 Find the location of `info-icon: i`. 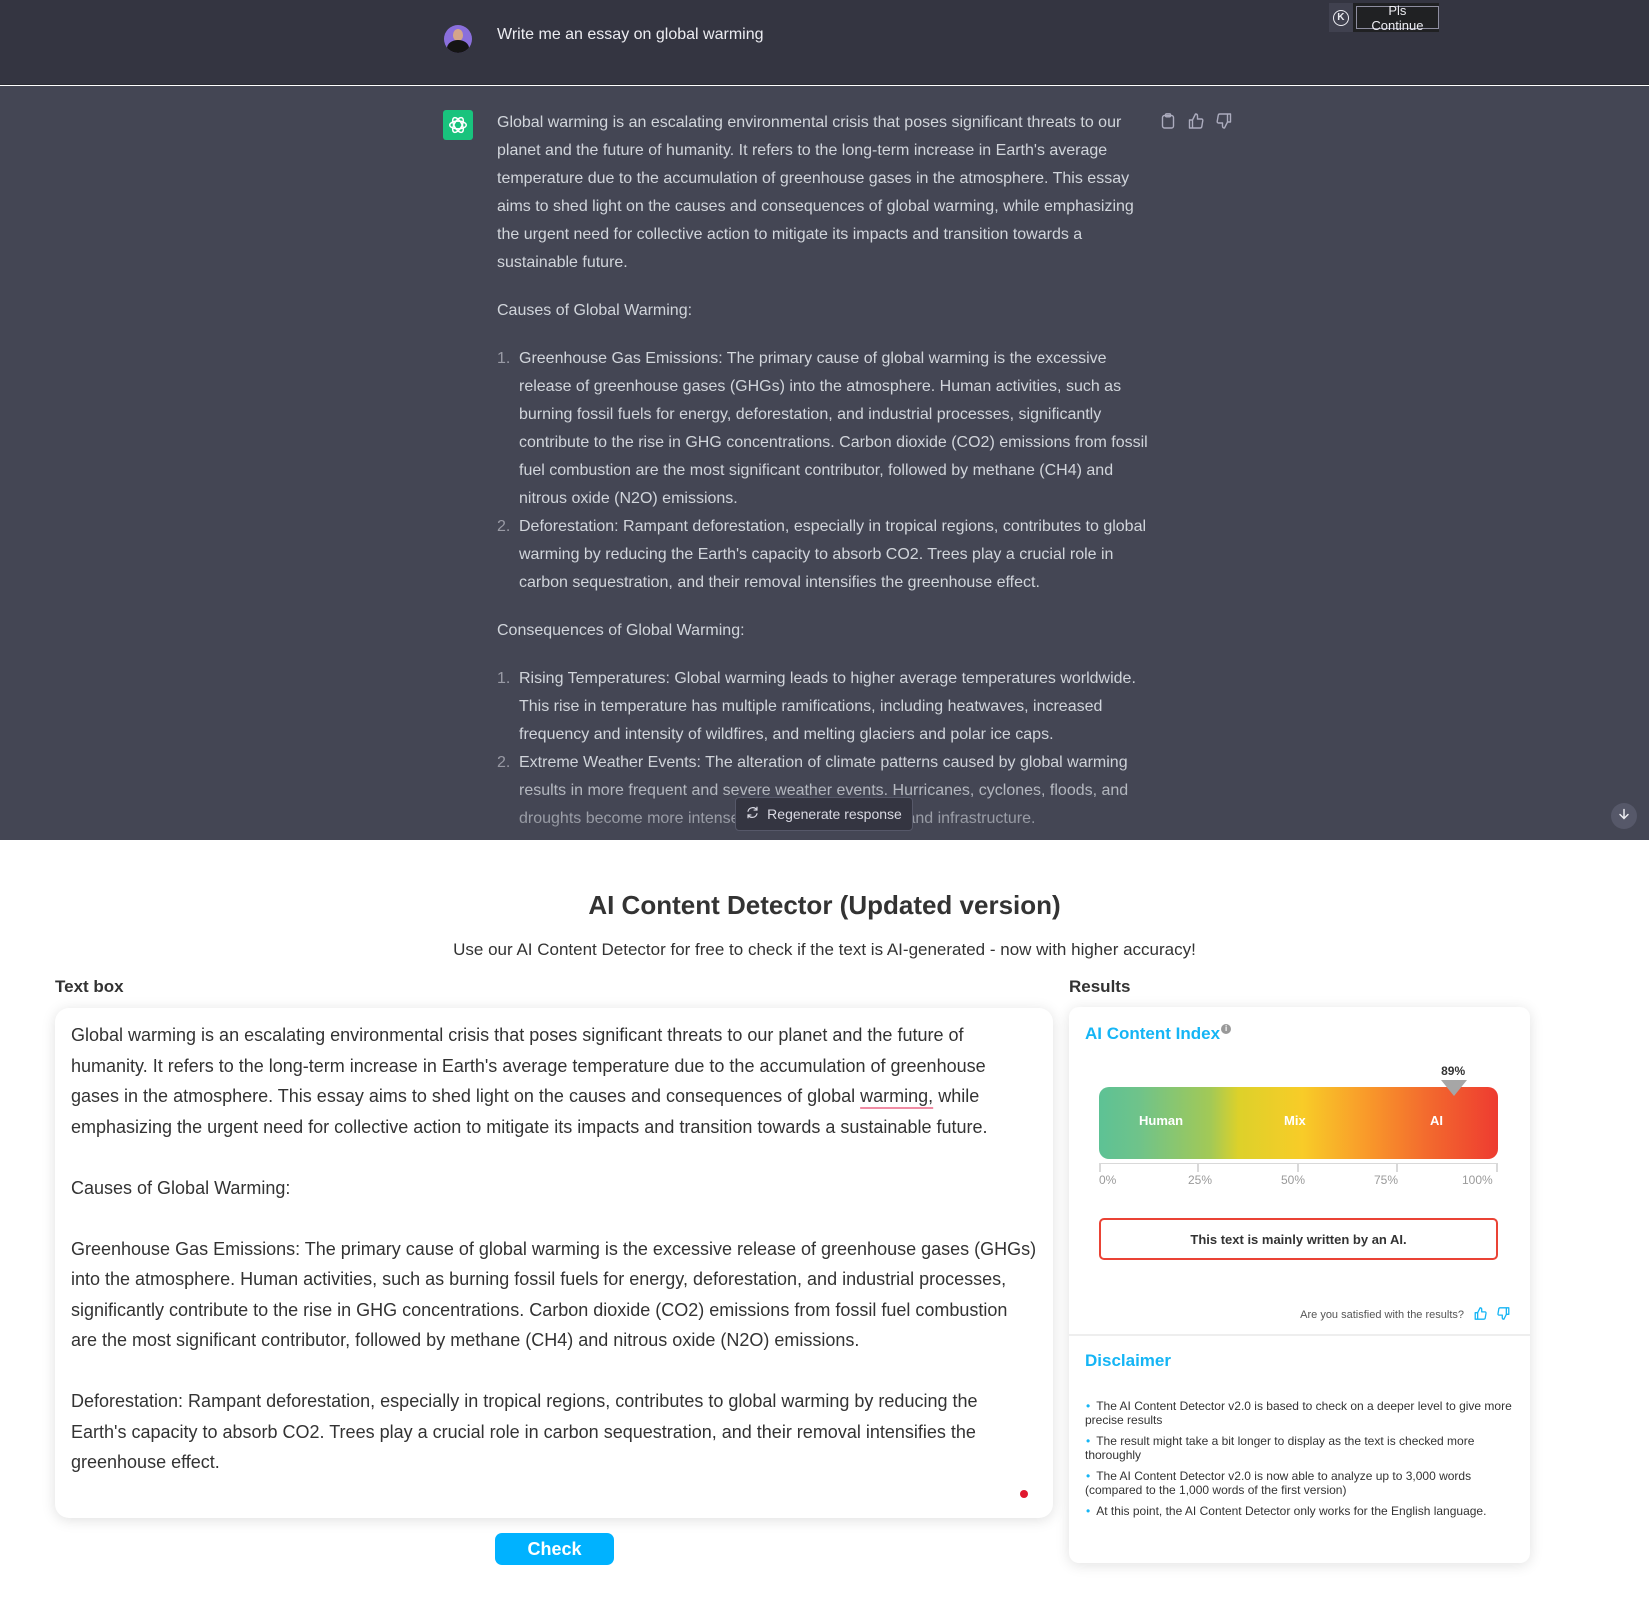

info-icon: i is located at coordinates (1226, 1029).